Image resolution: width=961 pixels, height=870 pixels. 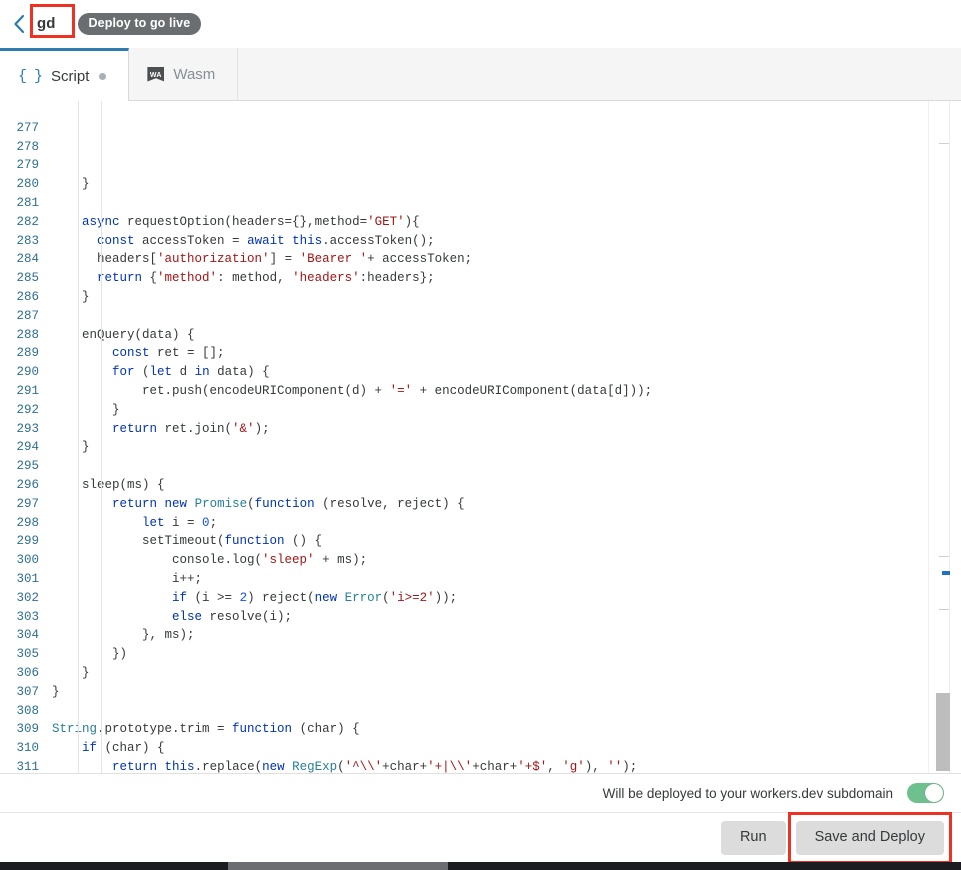 I want to click on run-button: Run, so click(x=753, y=837).